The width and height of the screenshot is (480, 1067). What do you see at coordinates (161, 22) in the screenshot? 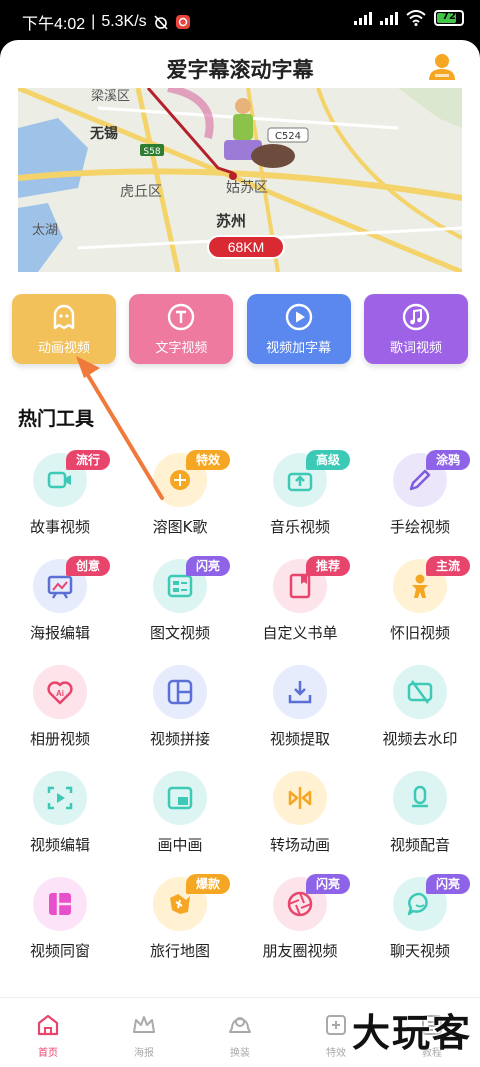
I see `alarm-off-icon` at bounding box center [161, 22].